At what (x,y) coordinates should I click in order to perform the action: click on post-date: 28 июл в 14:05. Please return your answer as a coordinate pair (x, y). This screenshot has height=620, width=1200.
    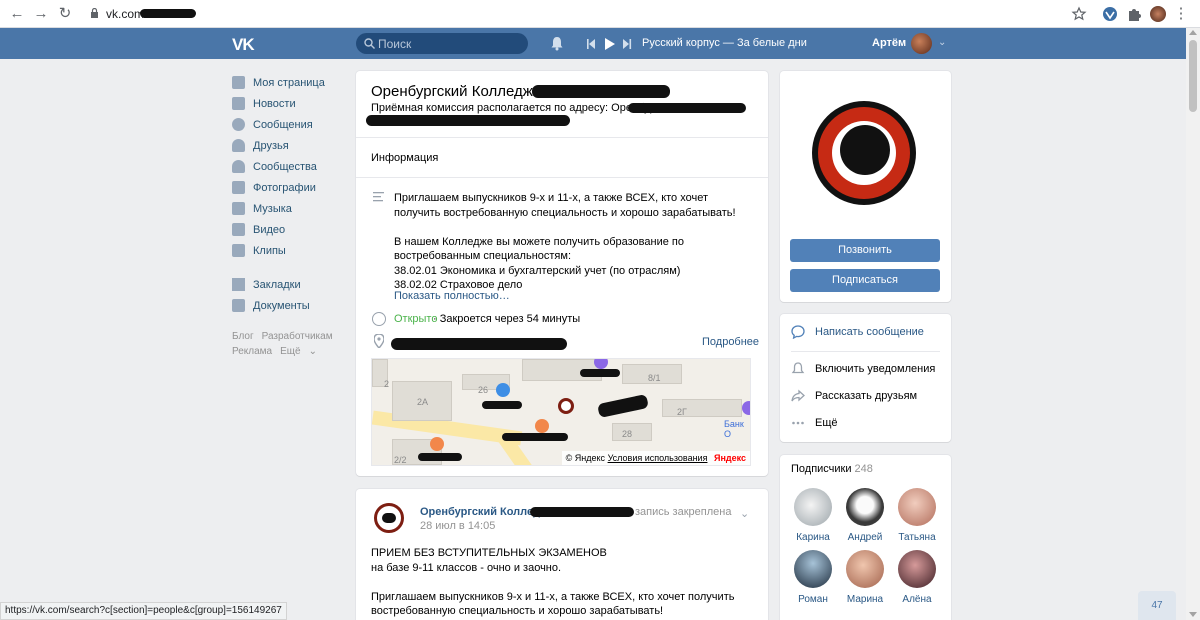
    Looking at the image, I should click on (457, 526).